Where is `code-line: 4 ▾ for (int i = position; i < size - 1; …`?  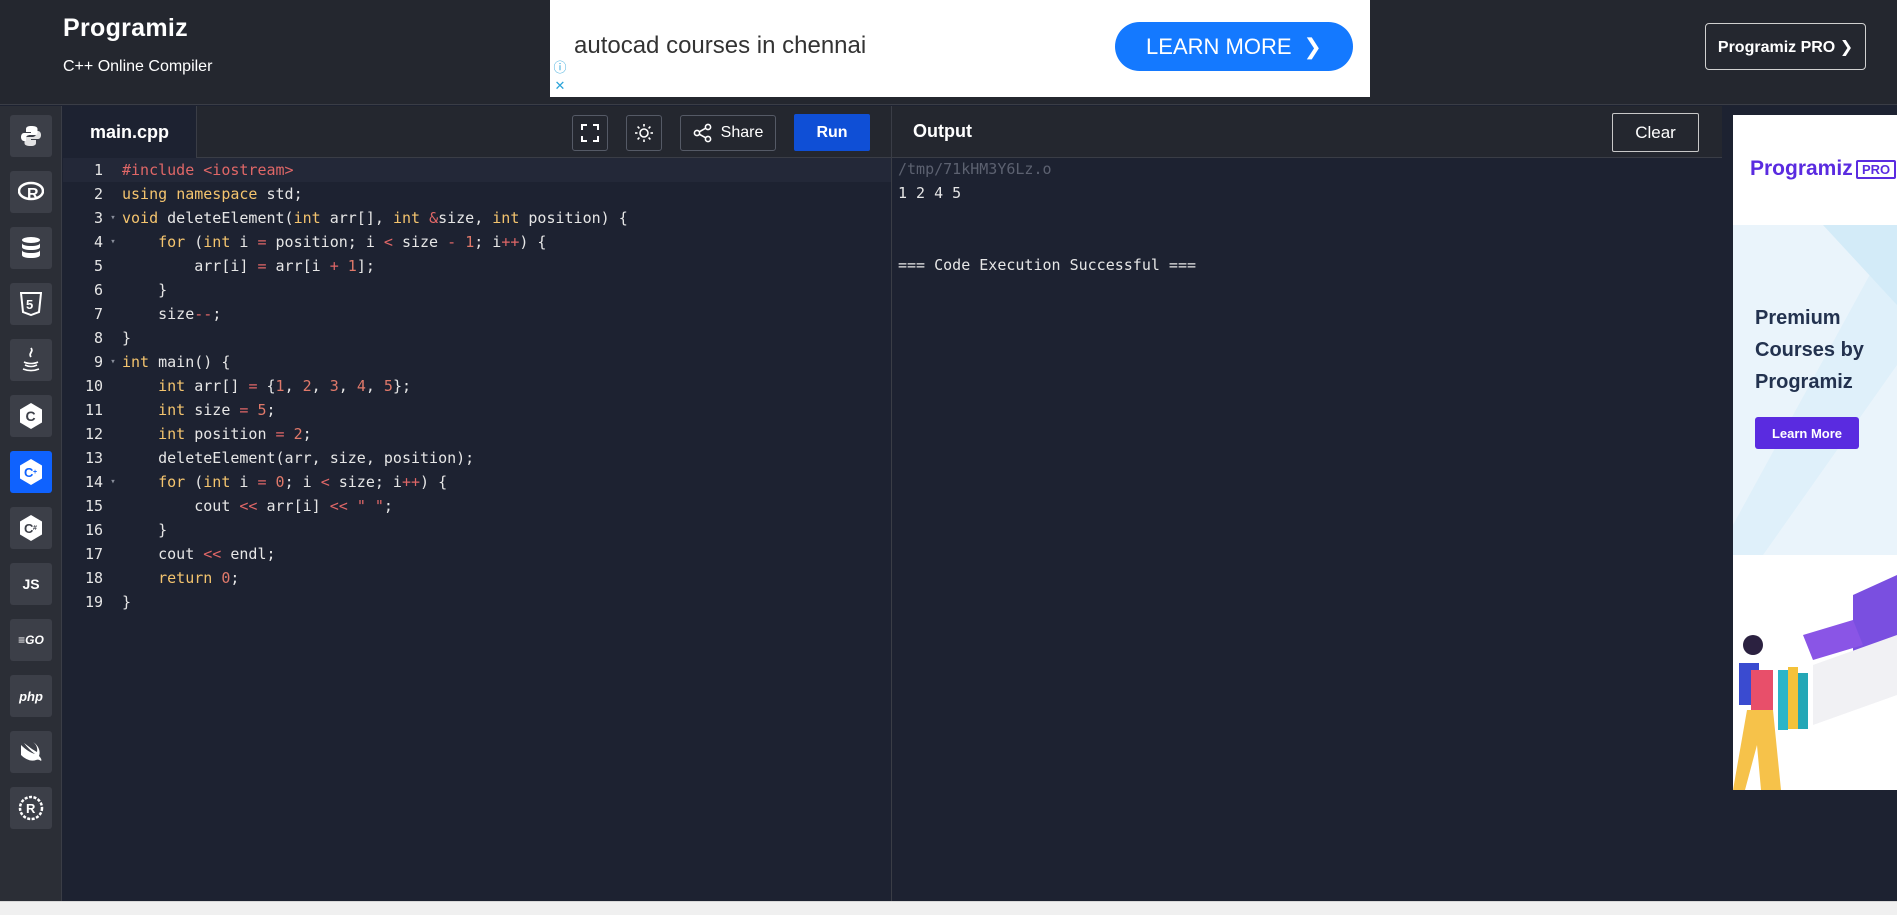
code-line: 4 ▾ for (int i = position; i < size - 1; … is located at coordinates (477, 242).